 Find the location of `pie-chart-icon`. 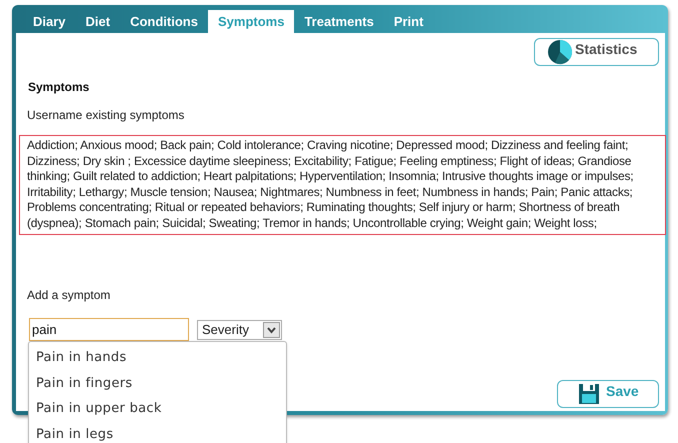

pie-chart-icon is located at coordinates (560, 52).